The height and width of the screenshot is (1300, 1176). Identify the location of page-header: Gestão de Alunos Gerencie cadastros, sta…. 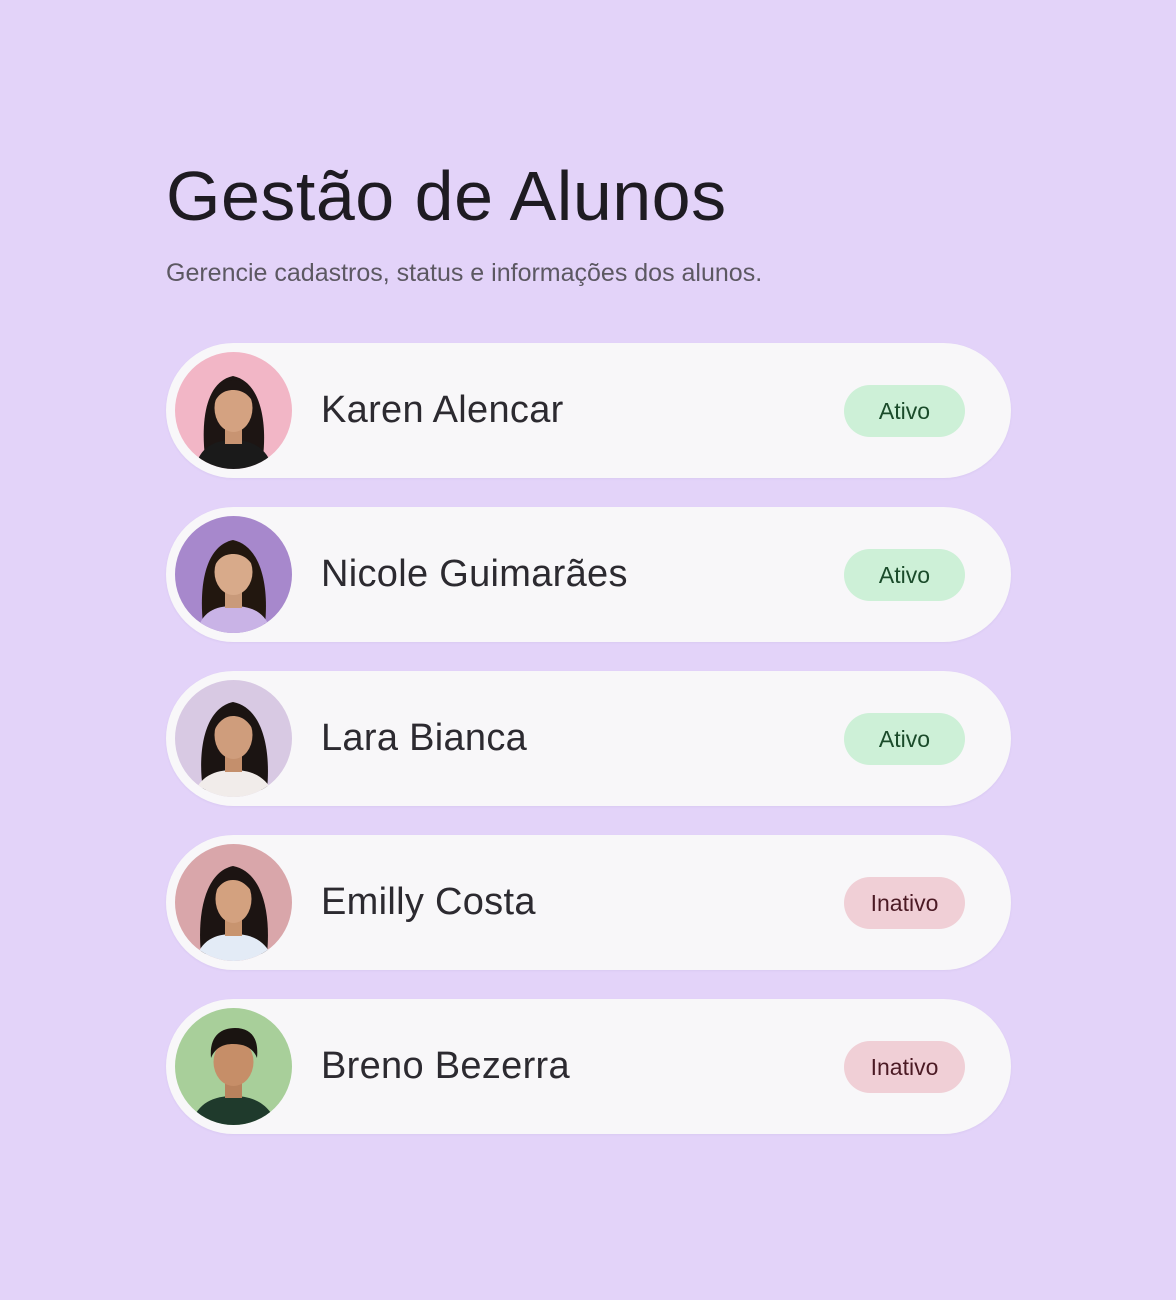
(464, 222).